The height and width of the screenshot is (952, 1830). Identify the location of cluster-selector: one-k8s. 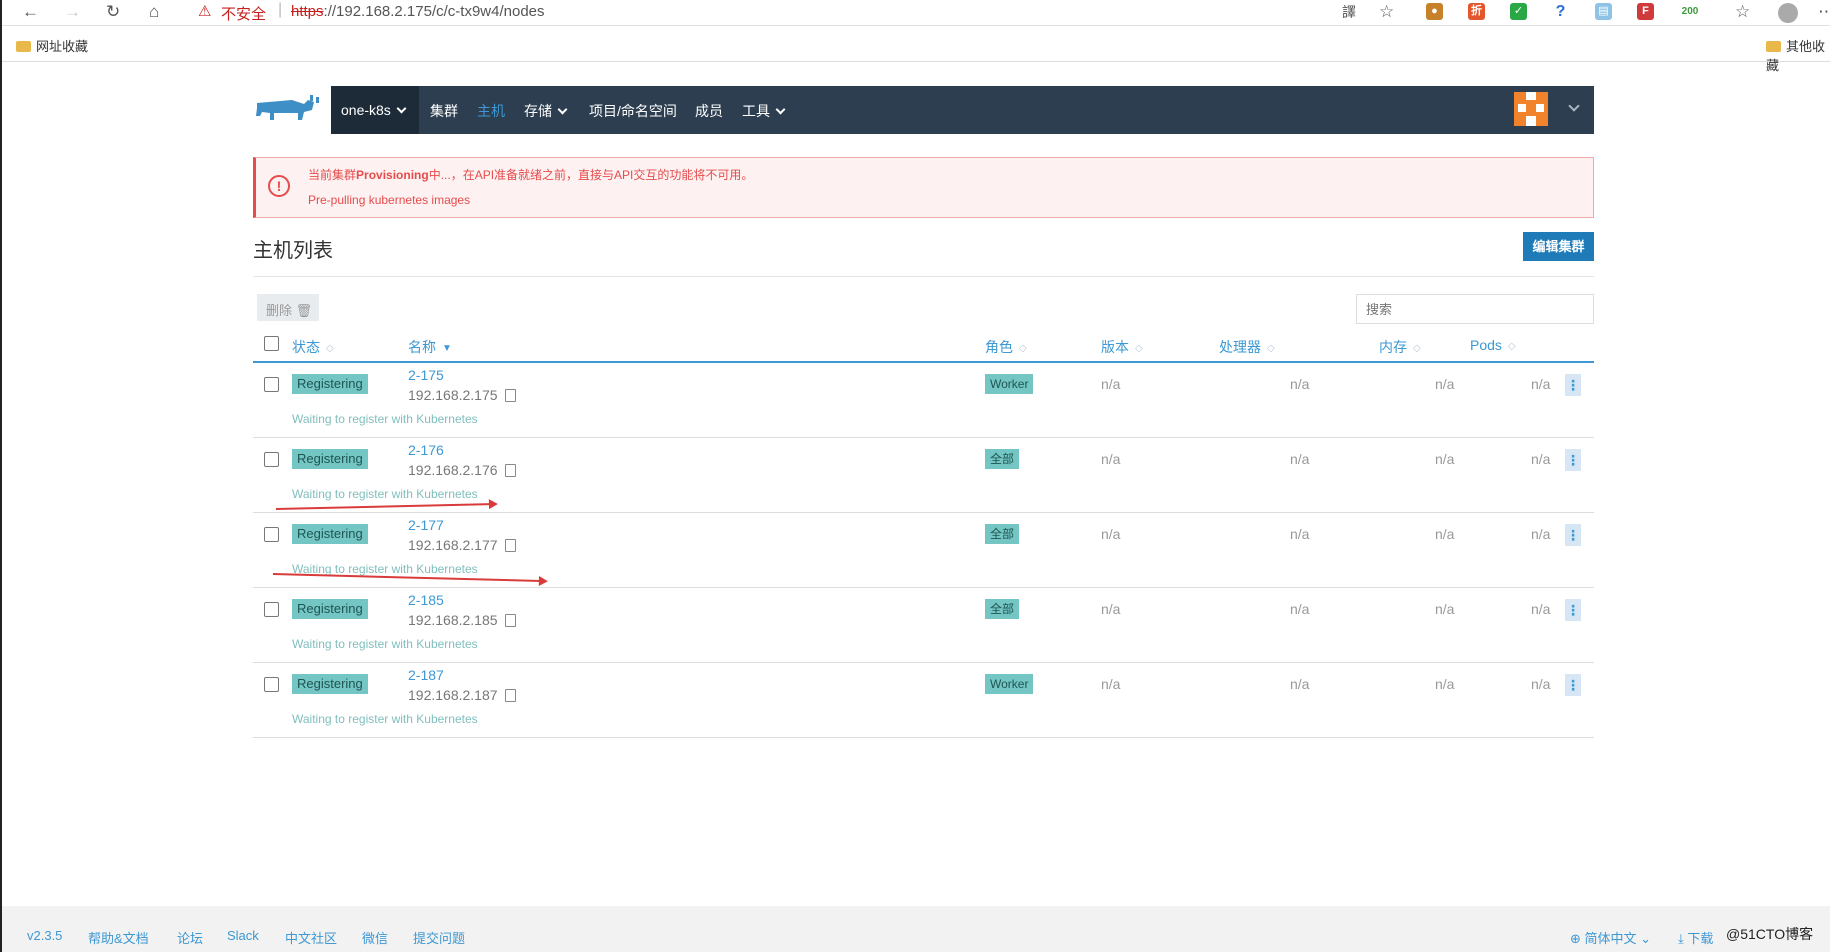
(375, 110).